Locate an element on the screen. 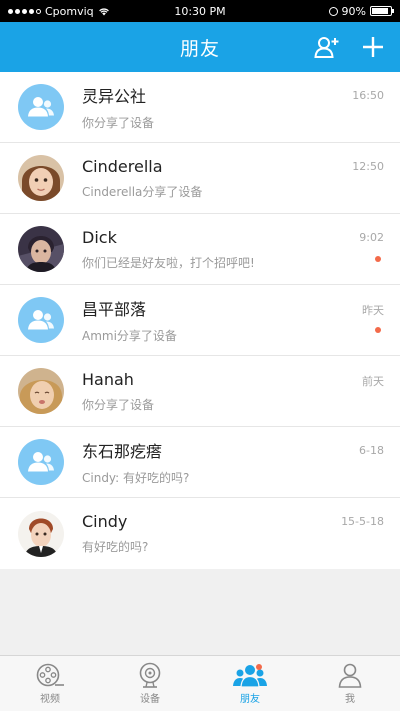 Image resolution: width=400 pixels, height=711 pixels. message-time: 9:02 is located at coordinates (371, 237).